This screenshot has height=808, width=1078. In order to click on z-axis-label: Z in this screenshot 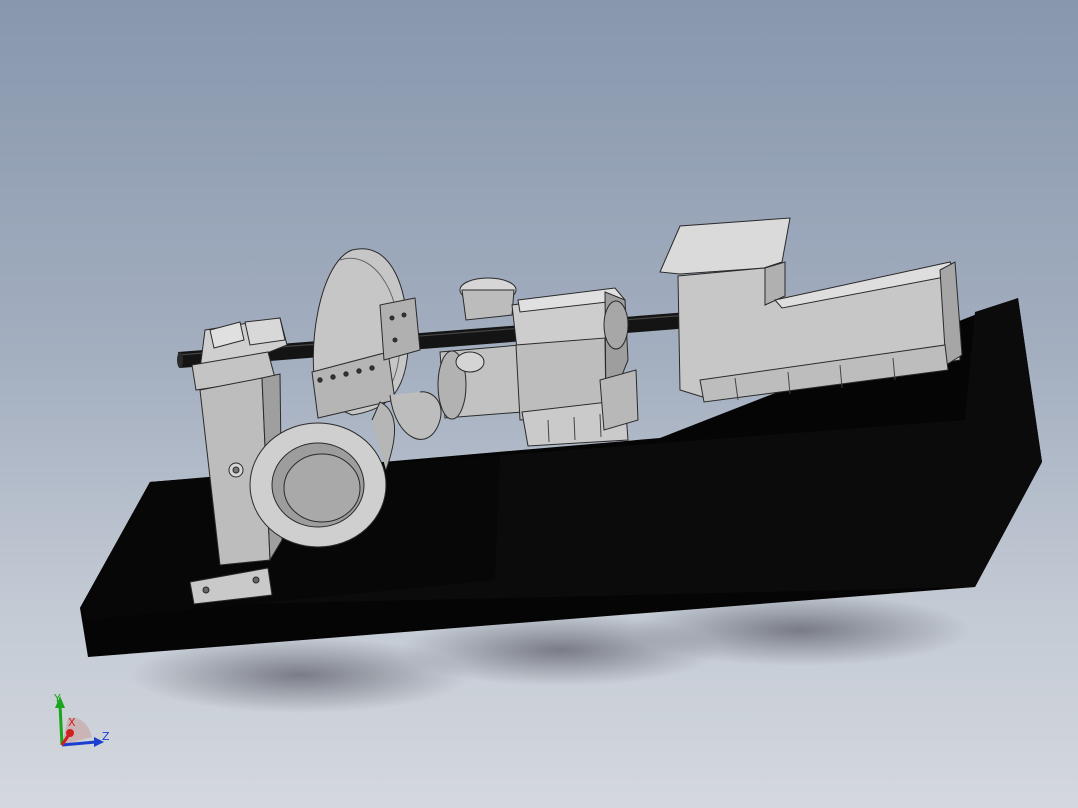, I will do `click(106, 736)`.